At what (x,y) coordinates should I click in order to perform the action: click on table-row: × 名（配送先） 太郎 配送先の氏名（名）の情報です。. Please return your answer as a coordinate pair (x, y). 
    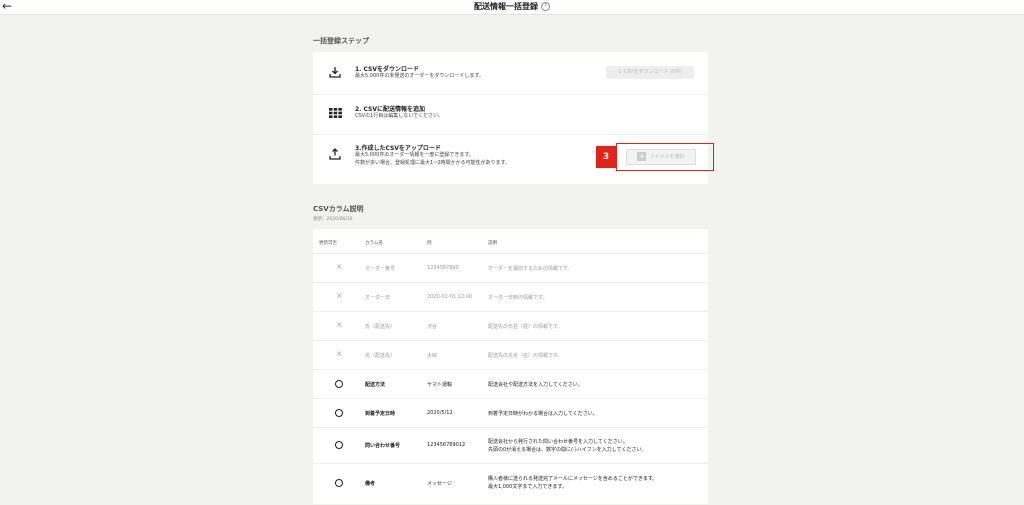
    Looking at the image, I should click on (510, 355).